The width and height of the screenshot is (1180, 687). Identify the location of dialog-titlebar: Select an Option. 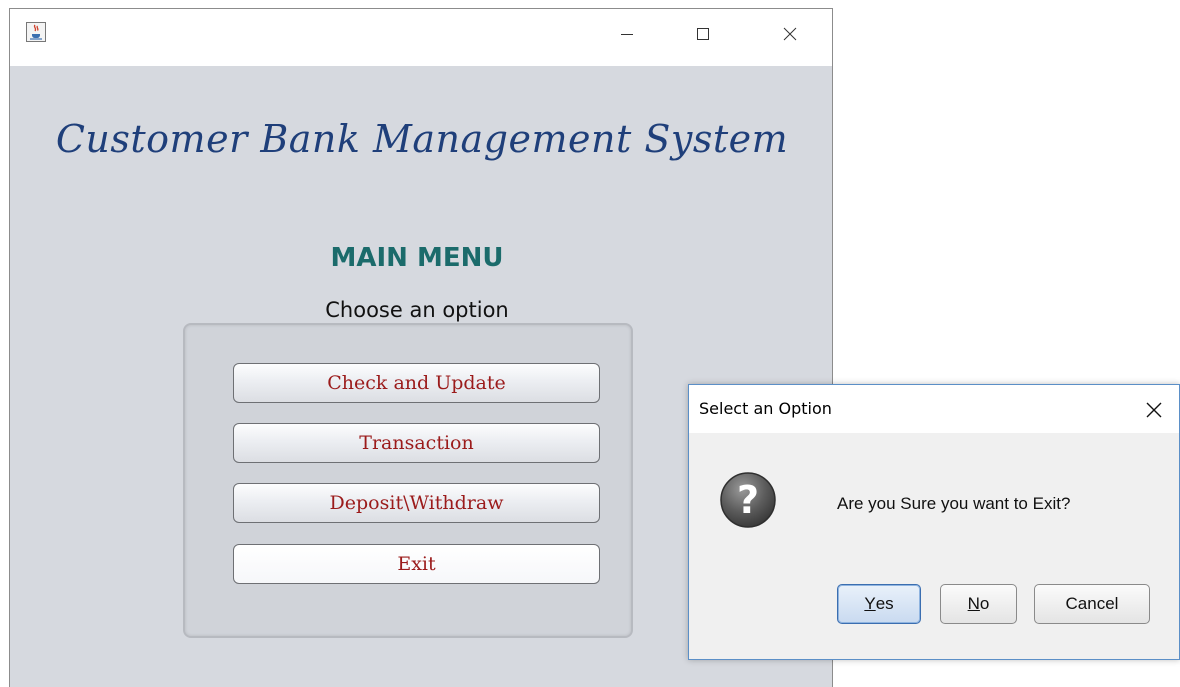
(934, 409).